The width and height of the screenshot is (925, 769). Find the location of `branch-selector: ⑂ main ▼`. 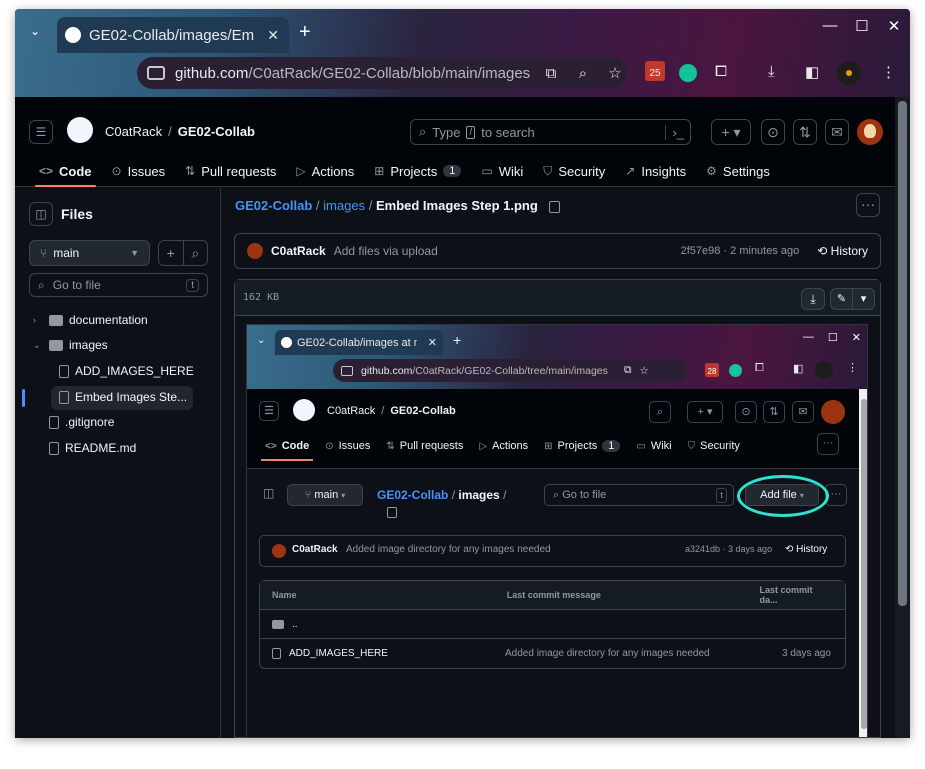

branch-selector: ⑂ main ▼ is located at coordinates (89, 253).